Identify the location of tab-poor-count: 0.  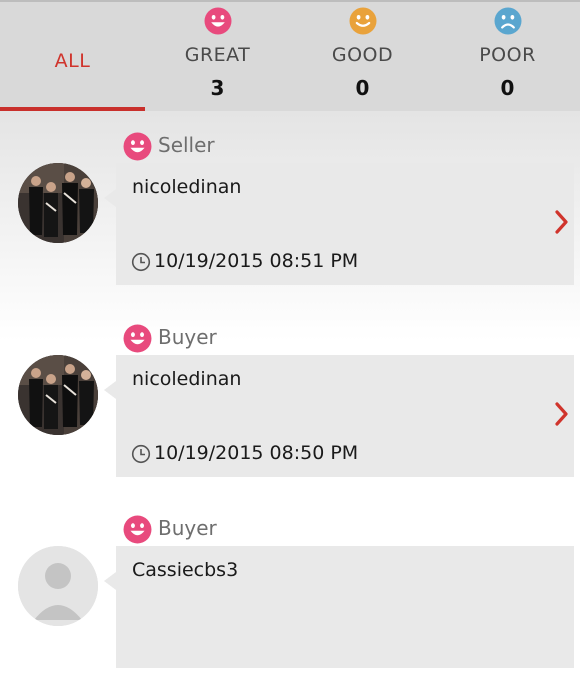
(507, 88).